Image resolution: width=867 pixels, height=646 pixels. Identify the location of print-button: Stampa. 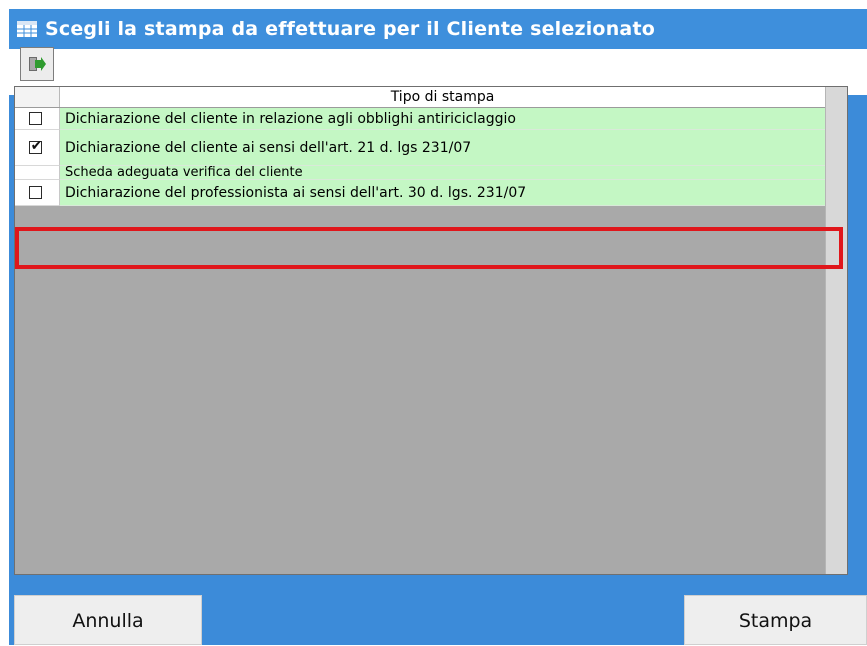
(775, 620).